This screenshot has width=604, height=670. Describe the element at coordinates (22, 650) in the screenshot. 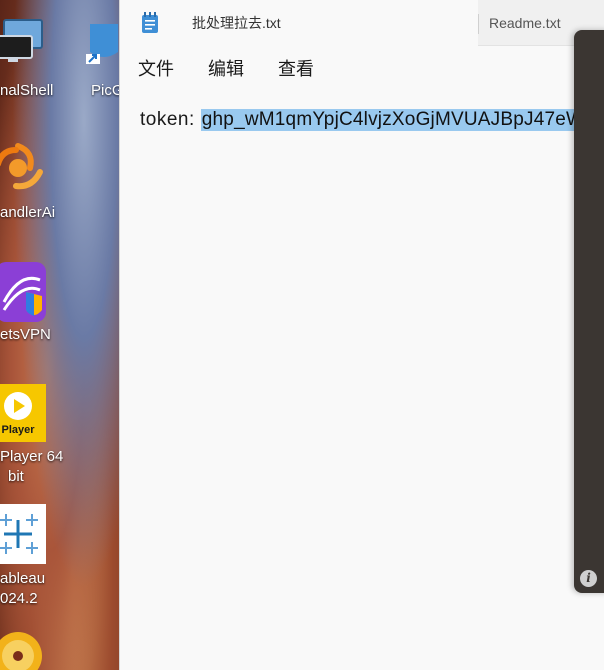

I see `disc-icon` at that location.